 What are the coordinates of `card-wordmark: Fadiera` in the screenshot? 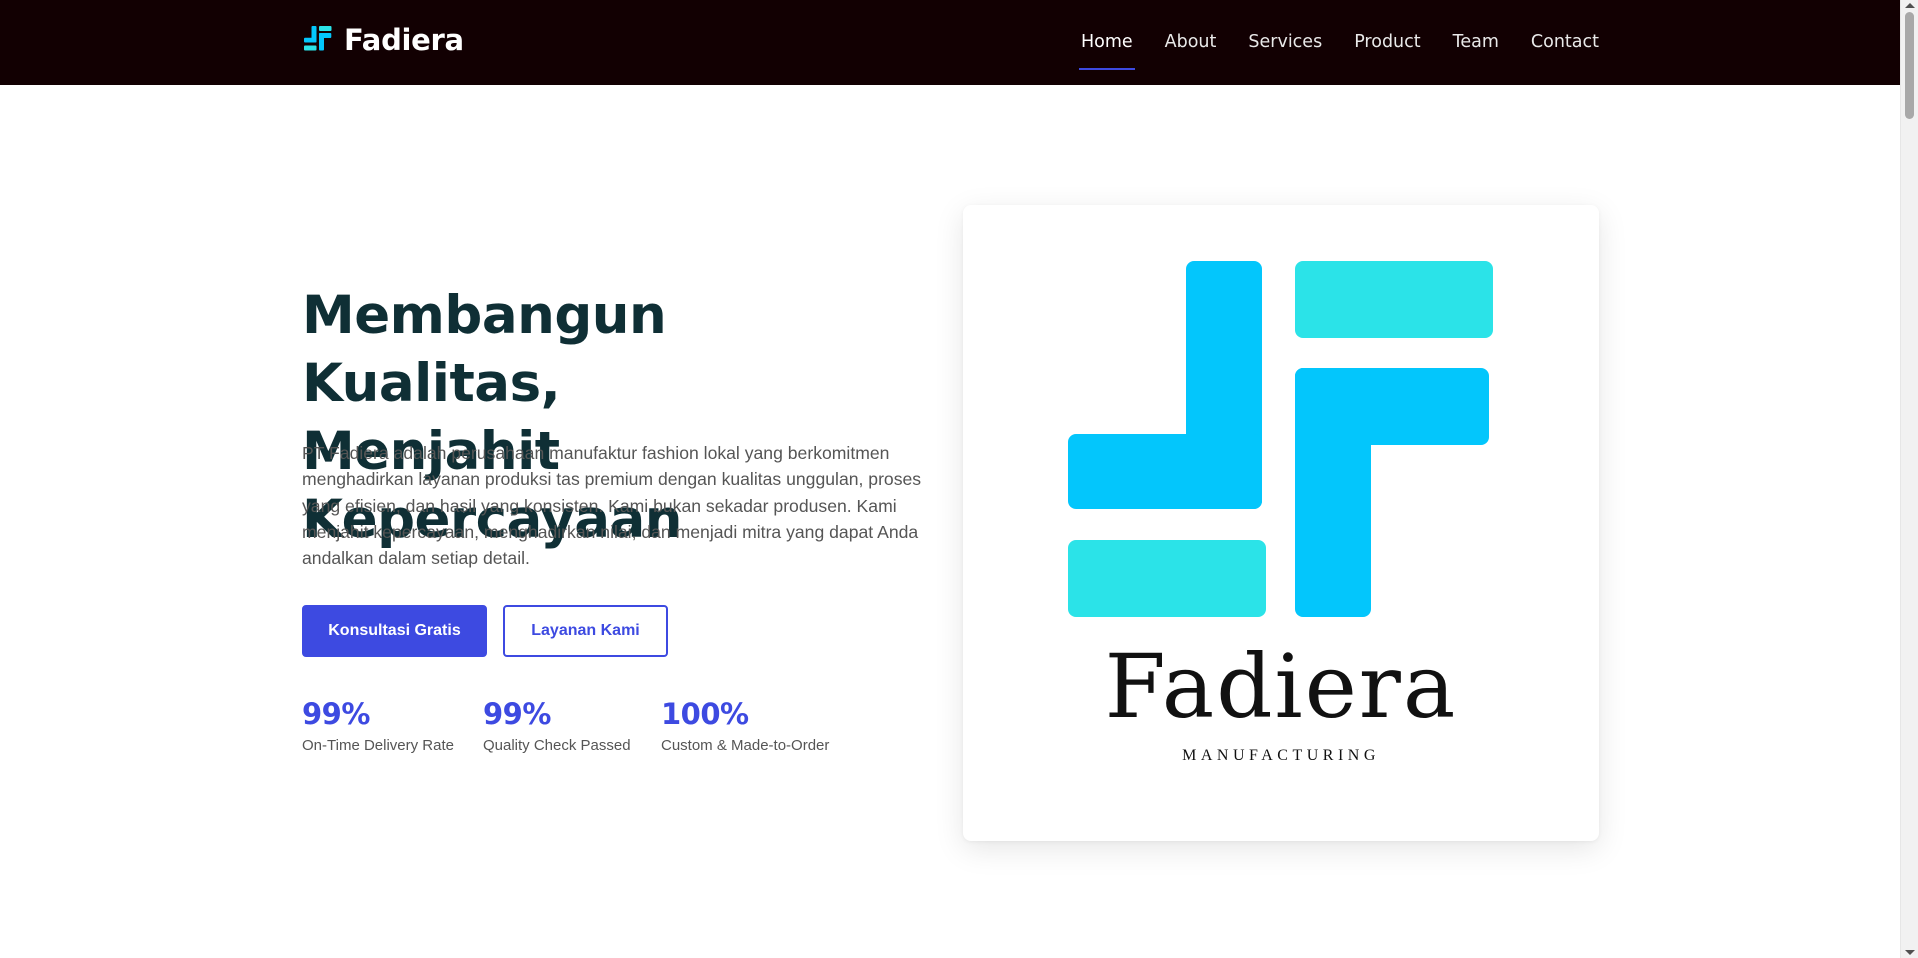 It's located at (1281, 686).